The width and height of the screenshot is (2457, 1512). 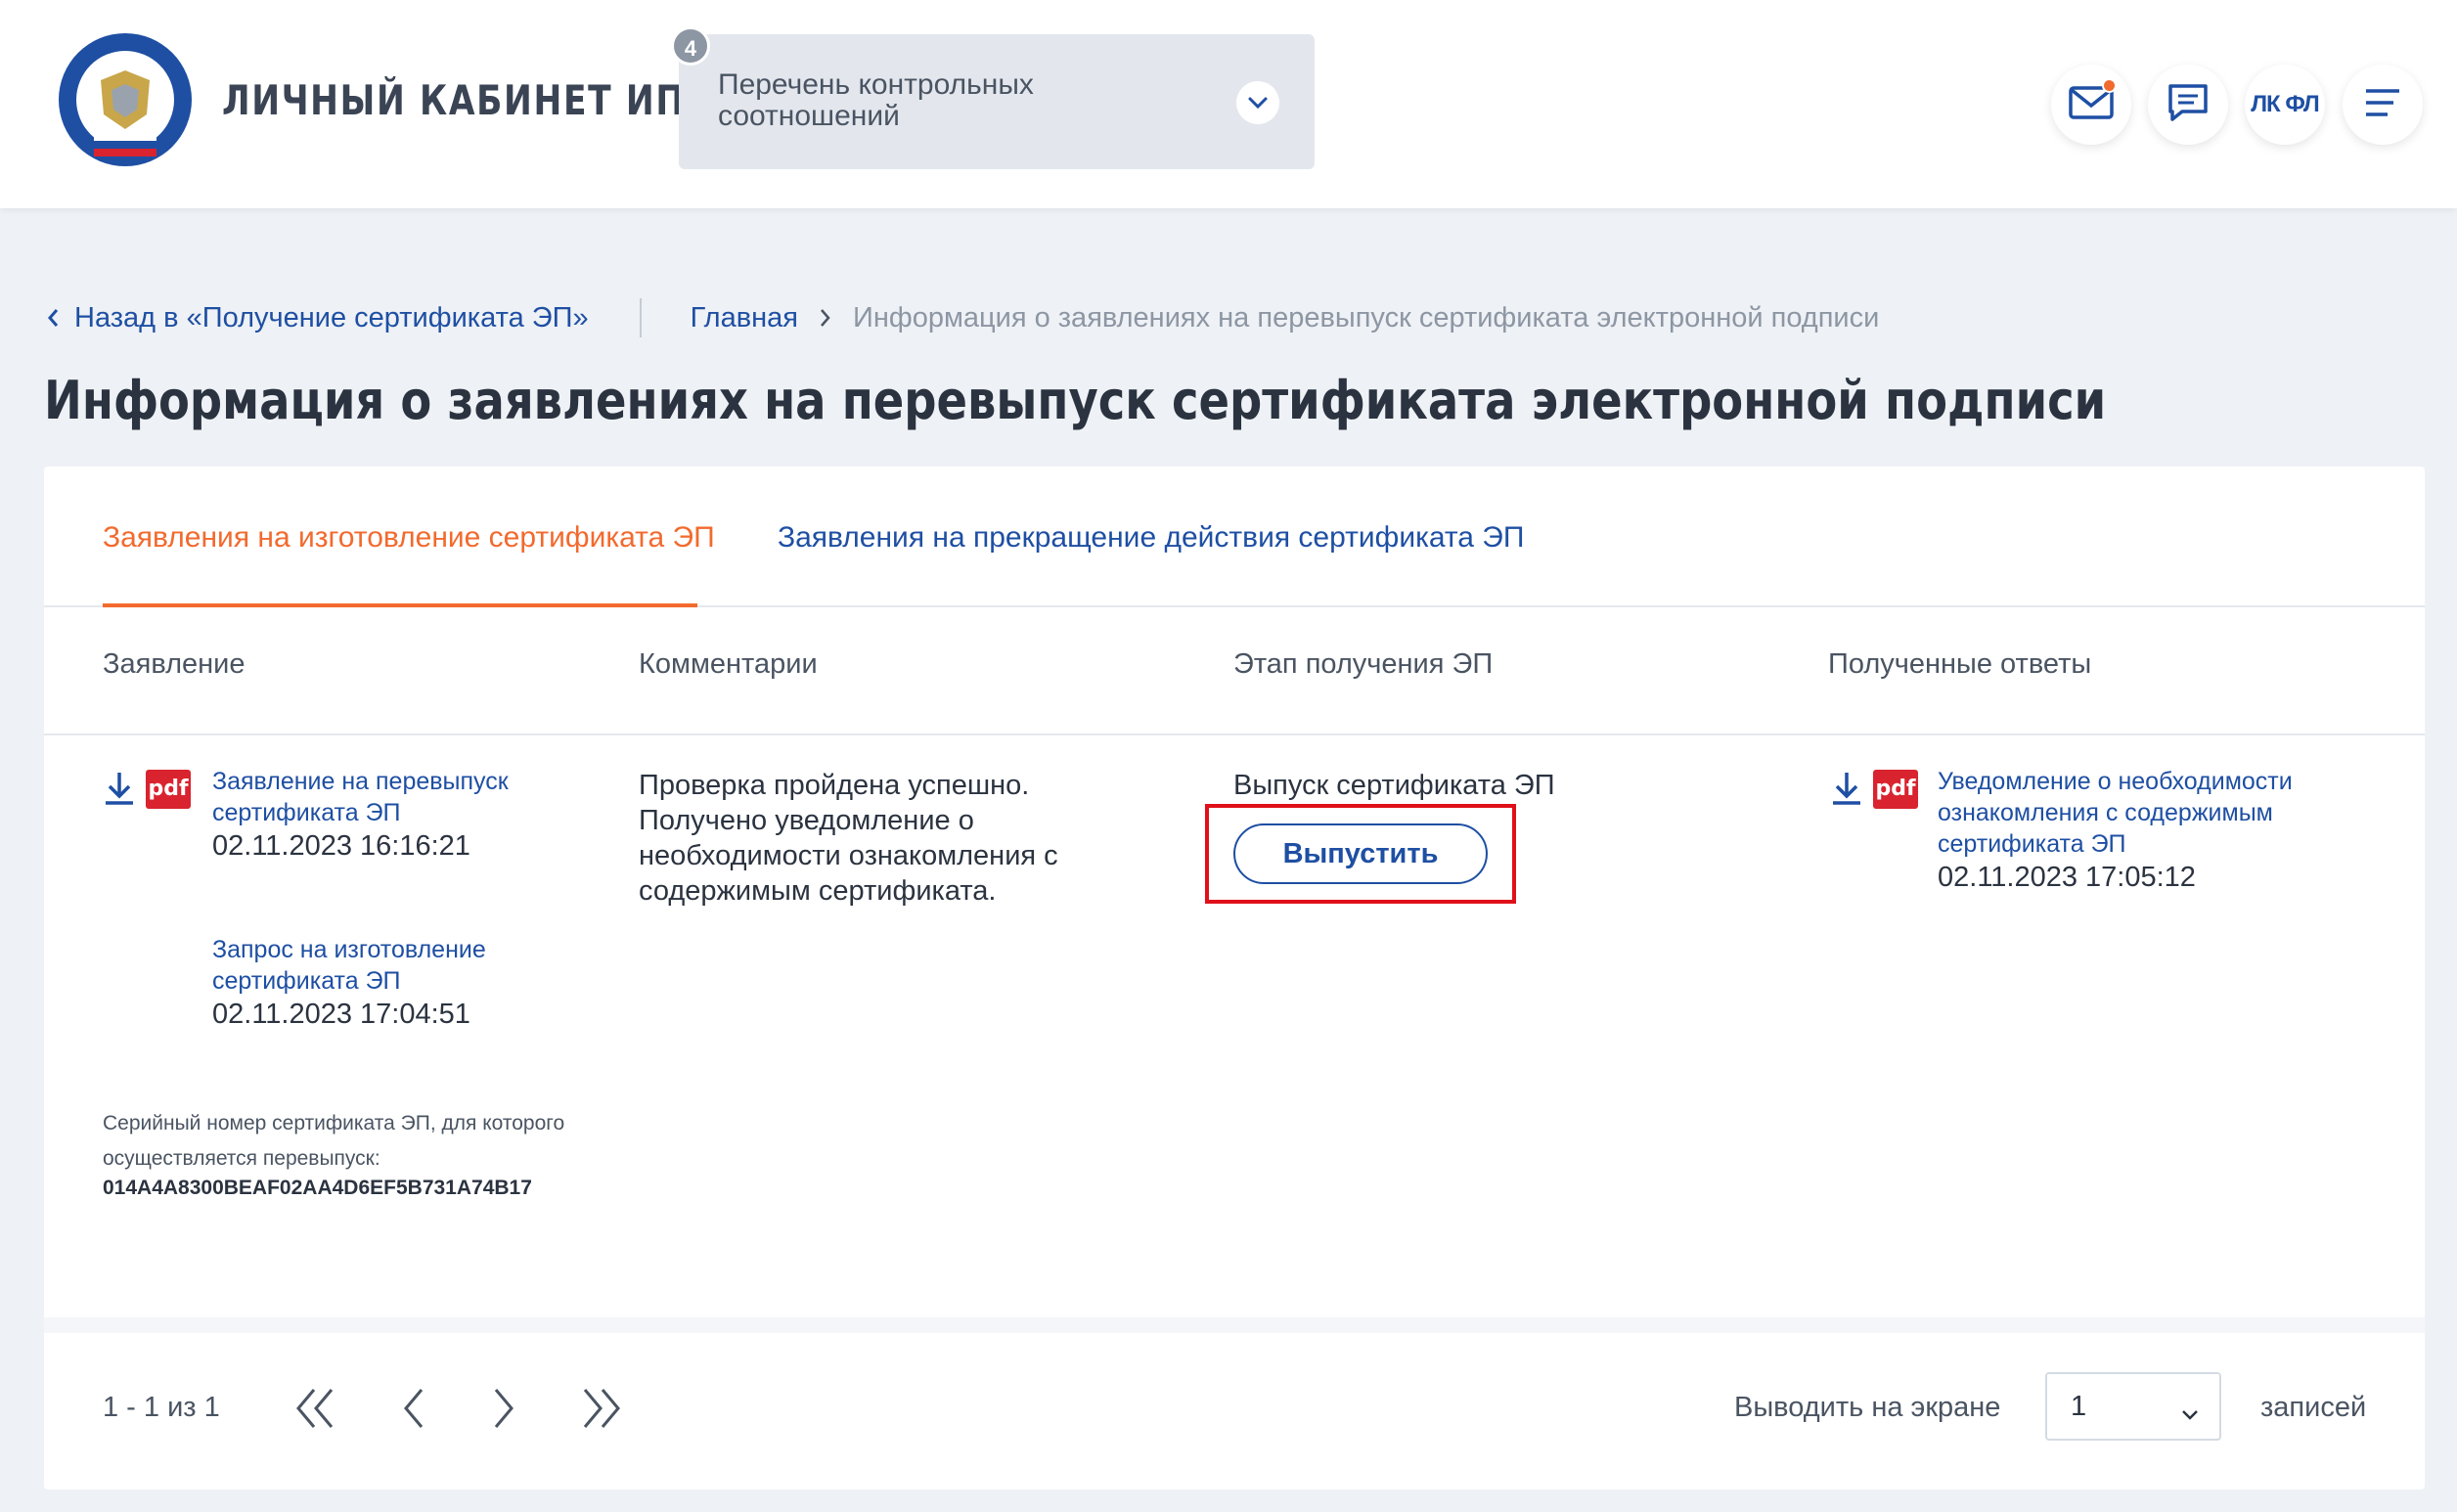 I want to click on dropdown-badge: 4, so click(x=690, y=46).